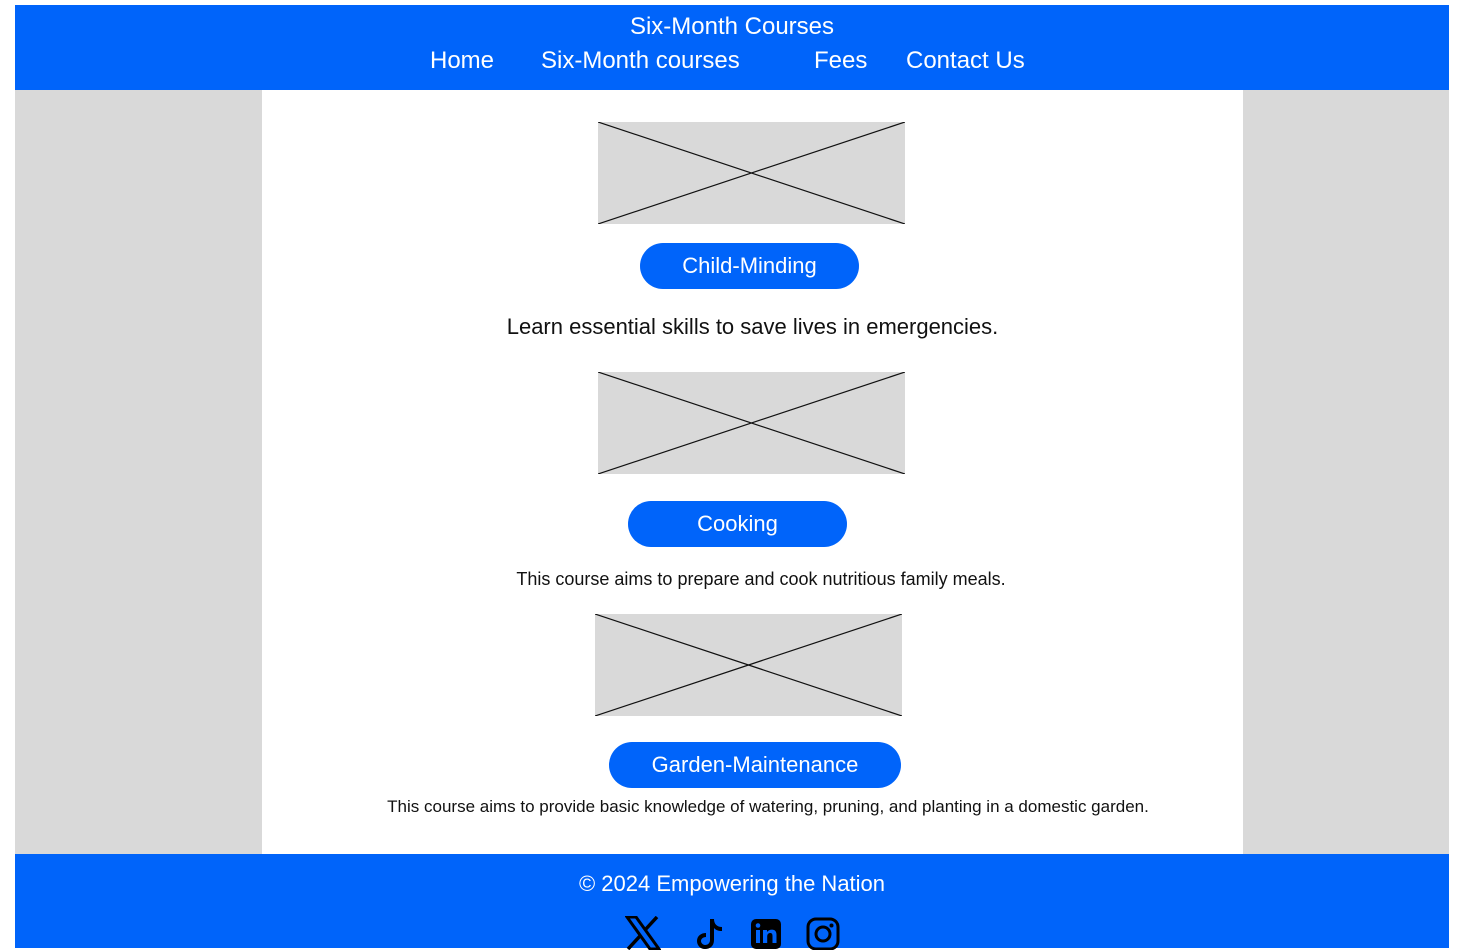 This screenshot has width=1461, height=950. I want to click on site-title: Six-Month Courses, so click(732, 26).